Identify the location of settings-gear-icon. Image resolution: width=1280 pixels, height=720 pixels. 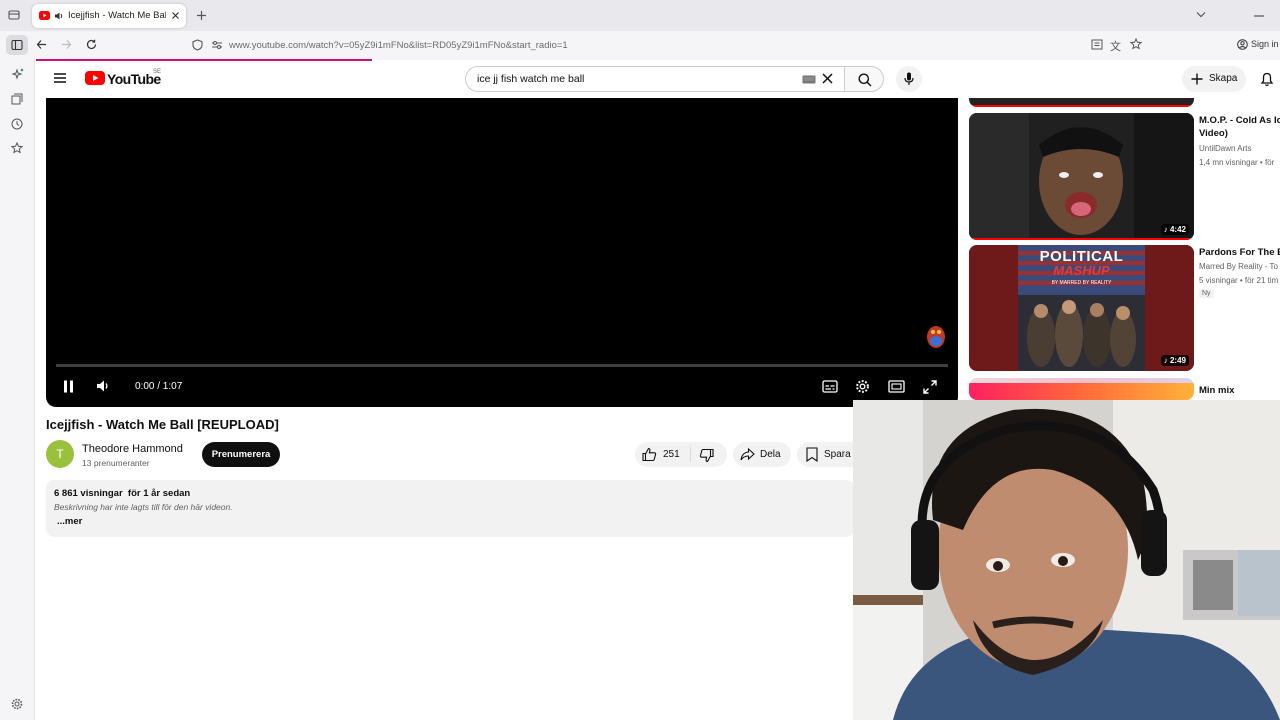
(17, 704).